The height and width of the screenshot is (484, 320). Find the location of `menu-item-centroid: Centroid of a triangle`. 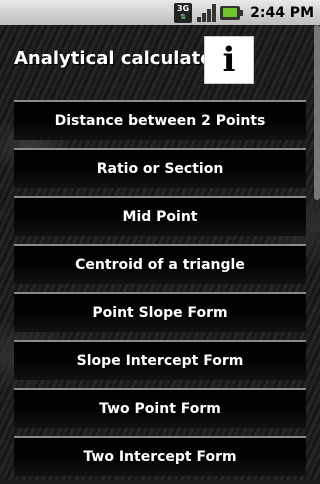

menu-item-centroid: Centroid of a triangle is located at coordinates (160, 264).